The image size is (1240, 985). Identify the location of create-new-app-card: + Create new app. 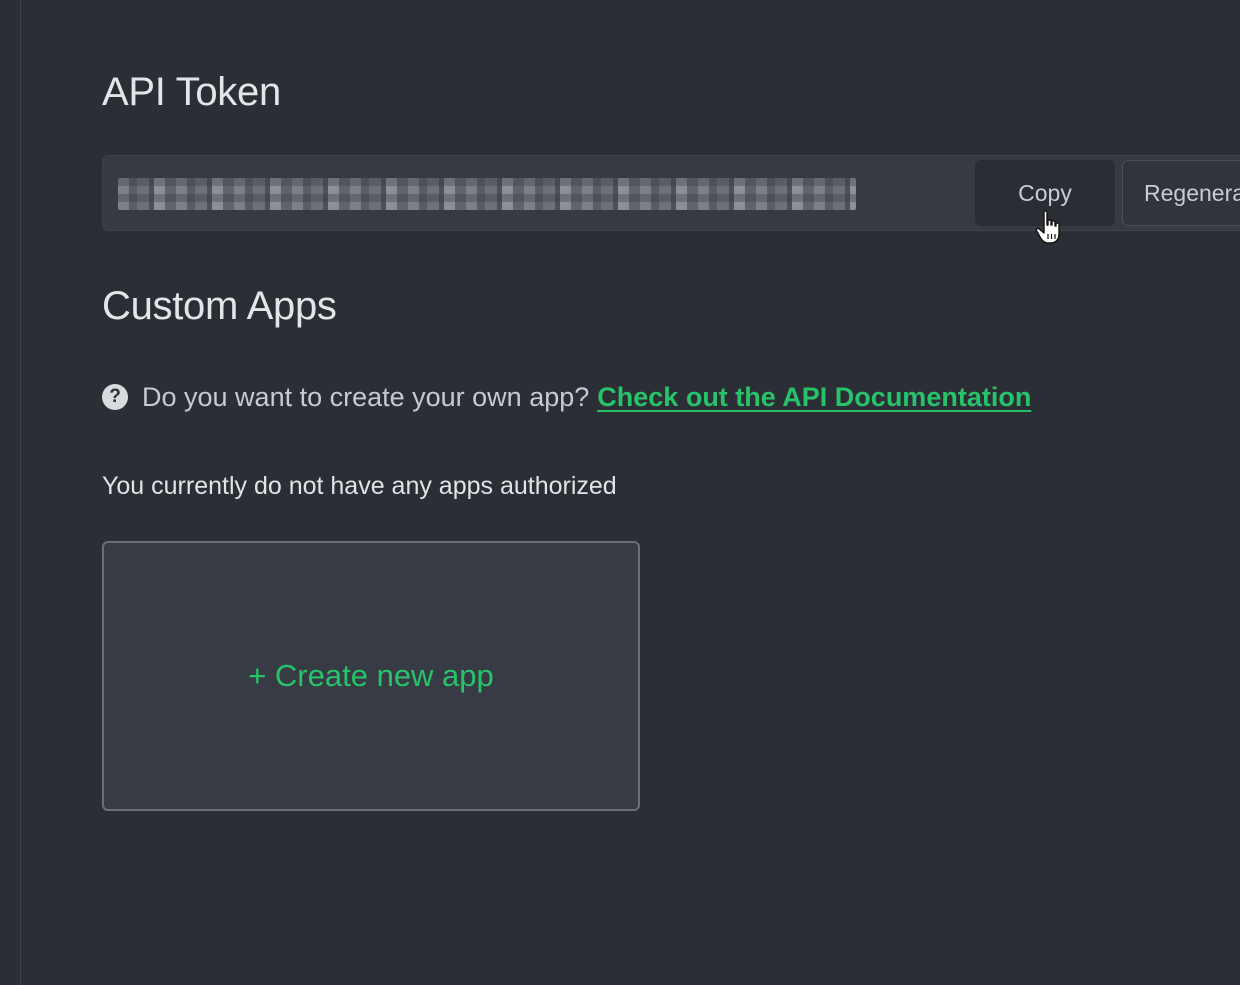
(371, 676).